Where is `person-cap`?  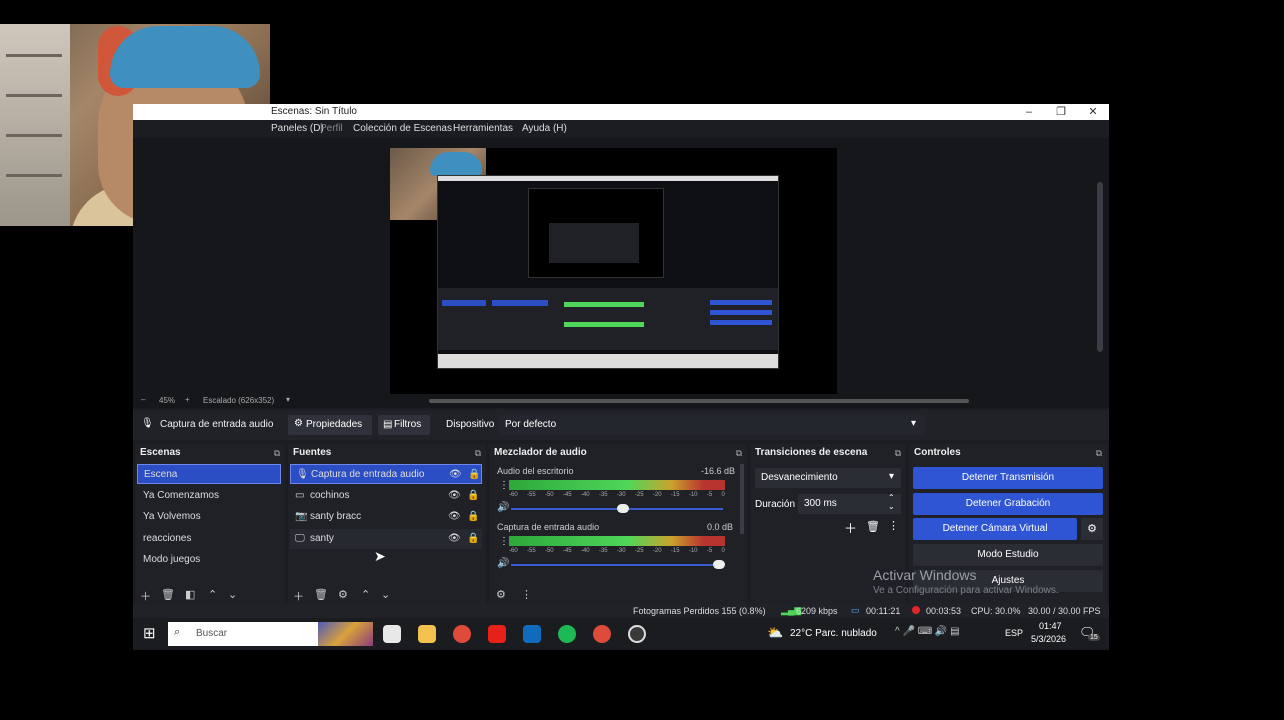 person-cap is located at coordinates (185, 57).